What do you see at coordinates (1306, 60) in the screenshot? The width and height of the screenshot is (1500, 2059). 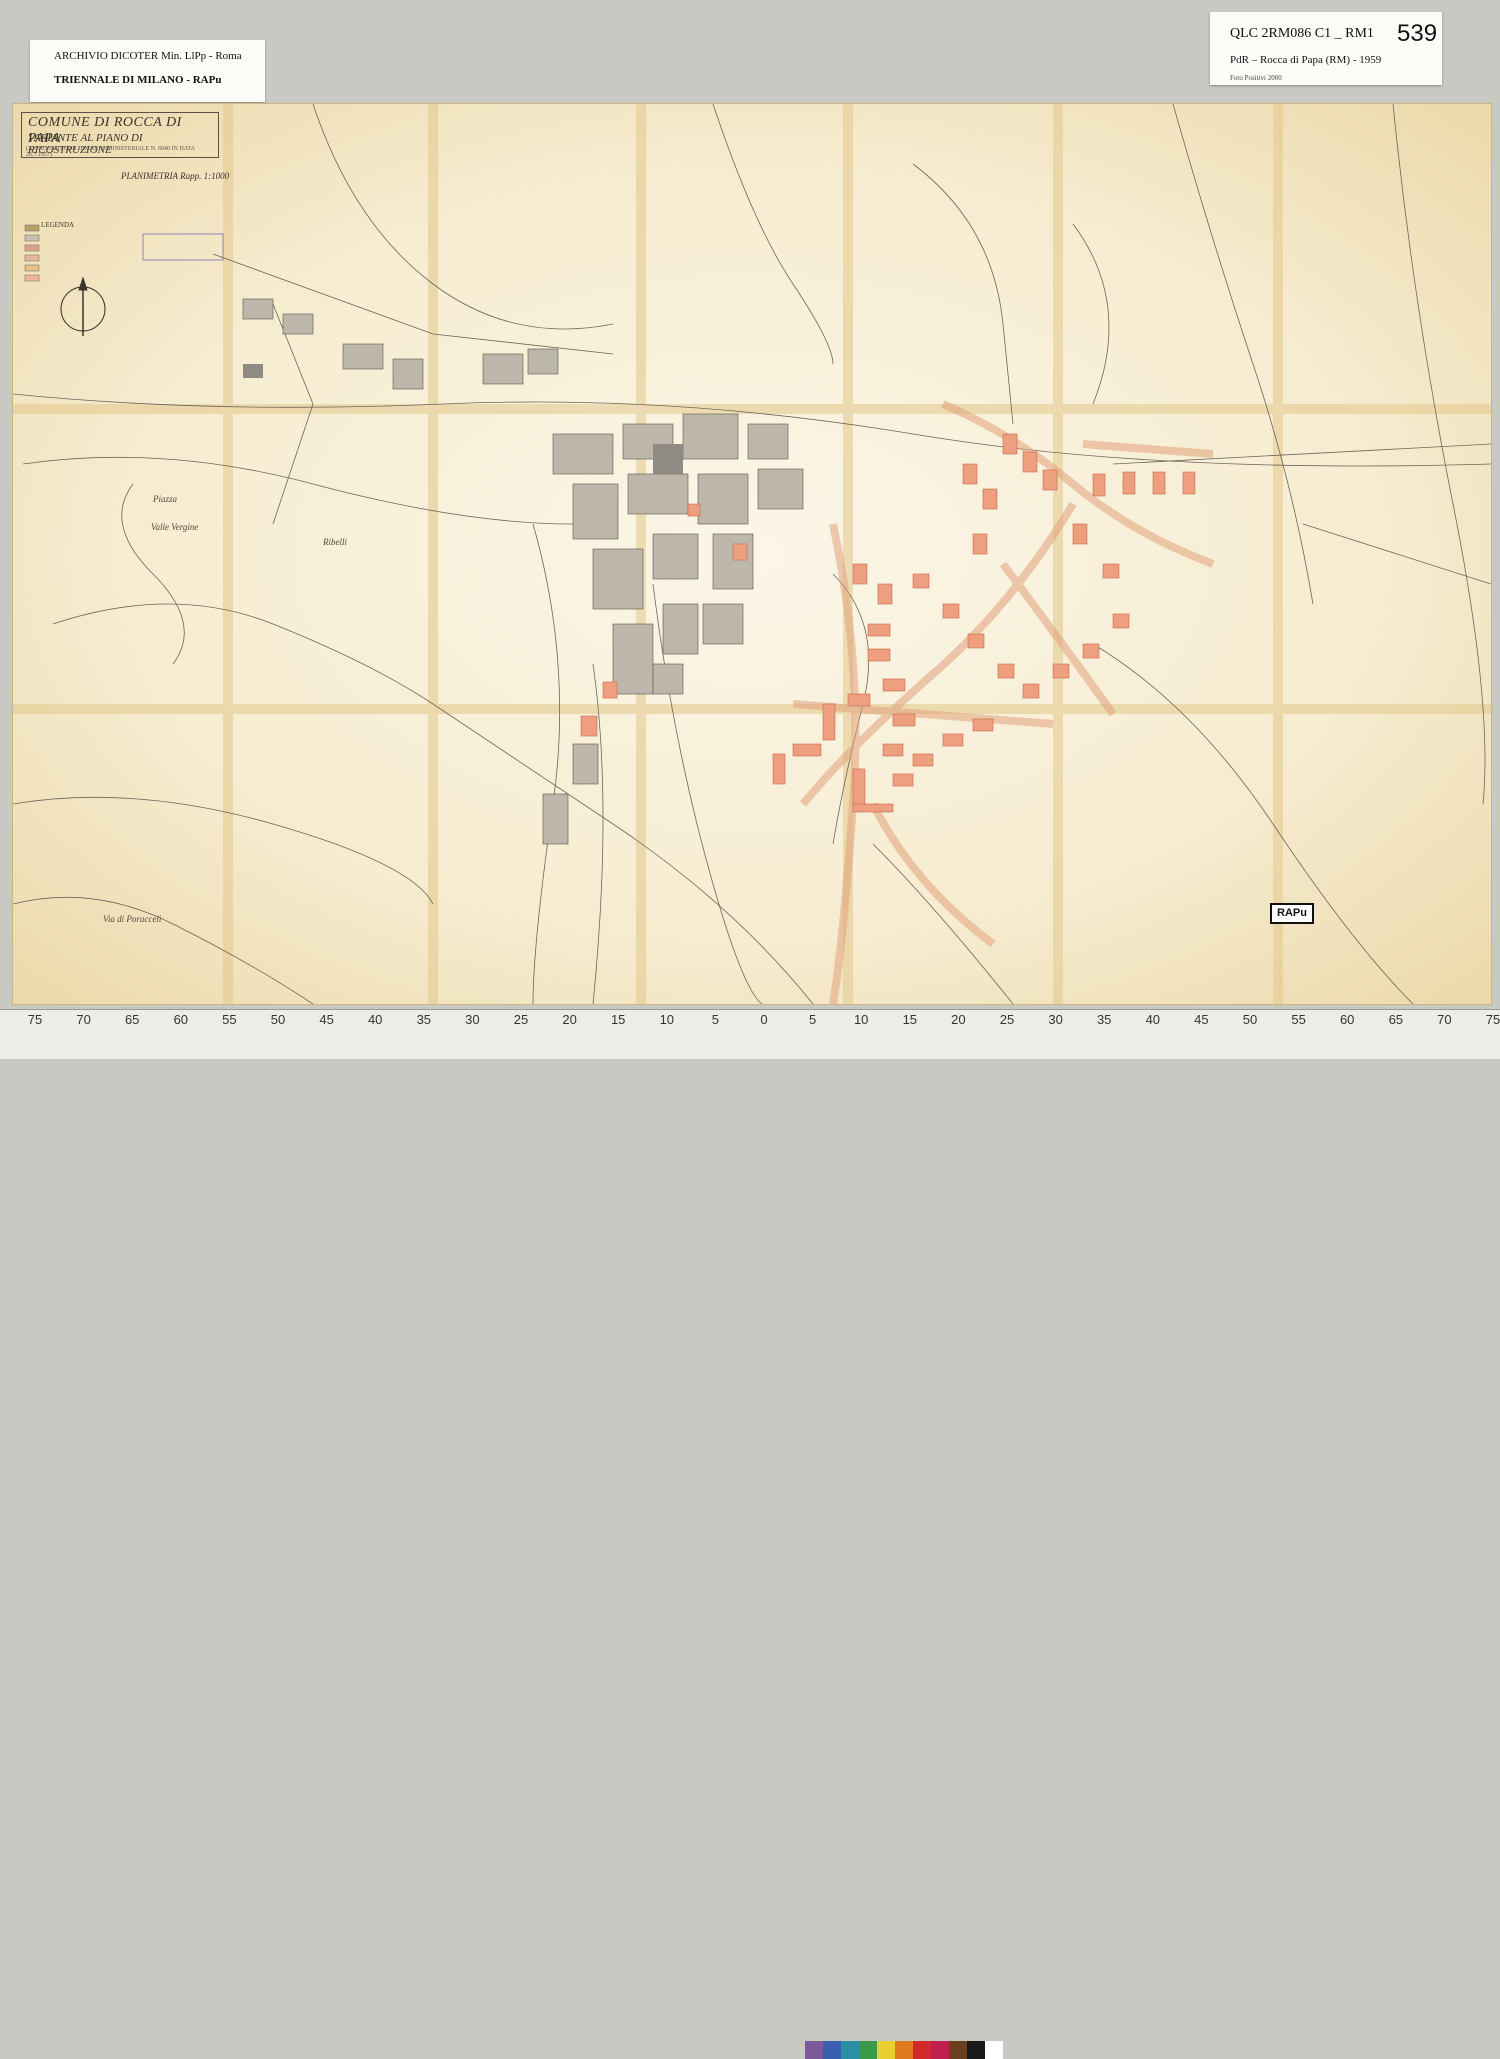 I see `catalog-subtitle: PdR – Rocca di Papa (RM) - 1959` at bounding box center [1306, 60].